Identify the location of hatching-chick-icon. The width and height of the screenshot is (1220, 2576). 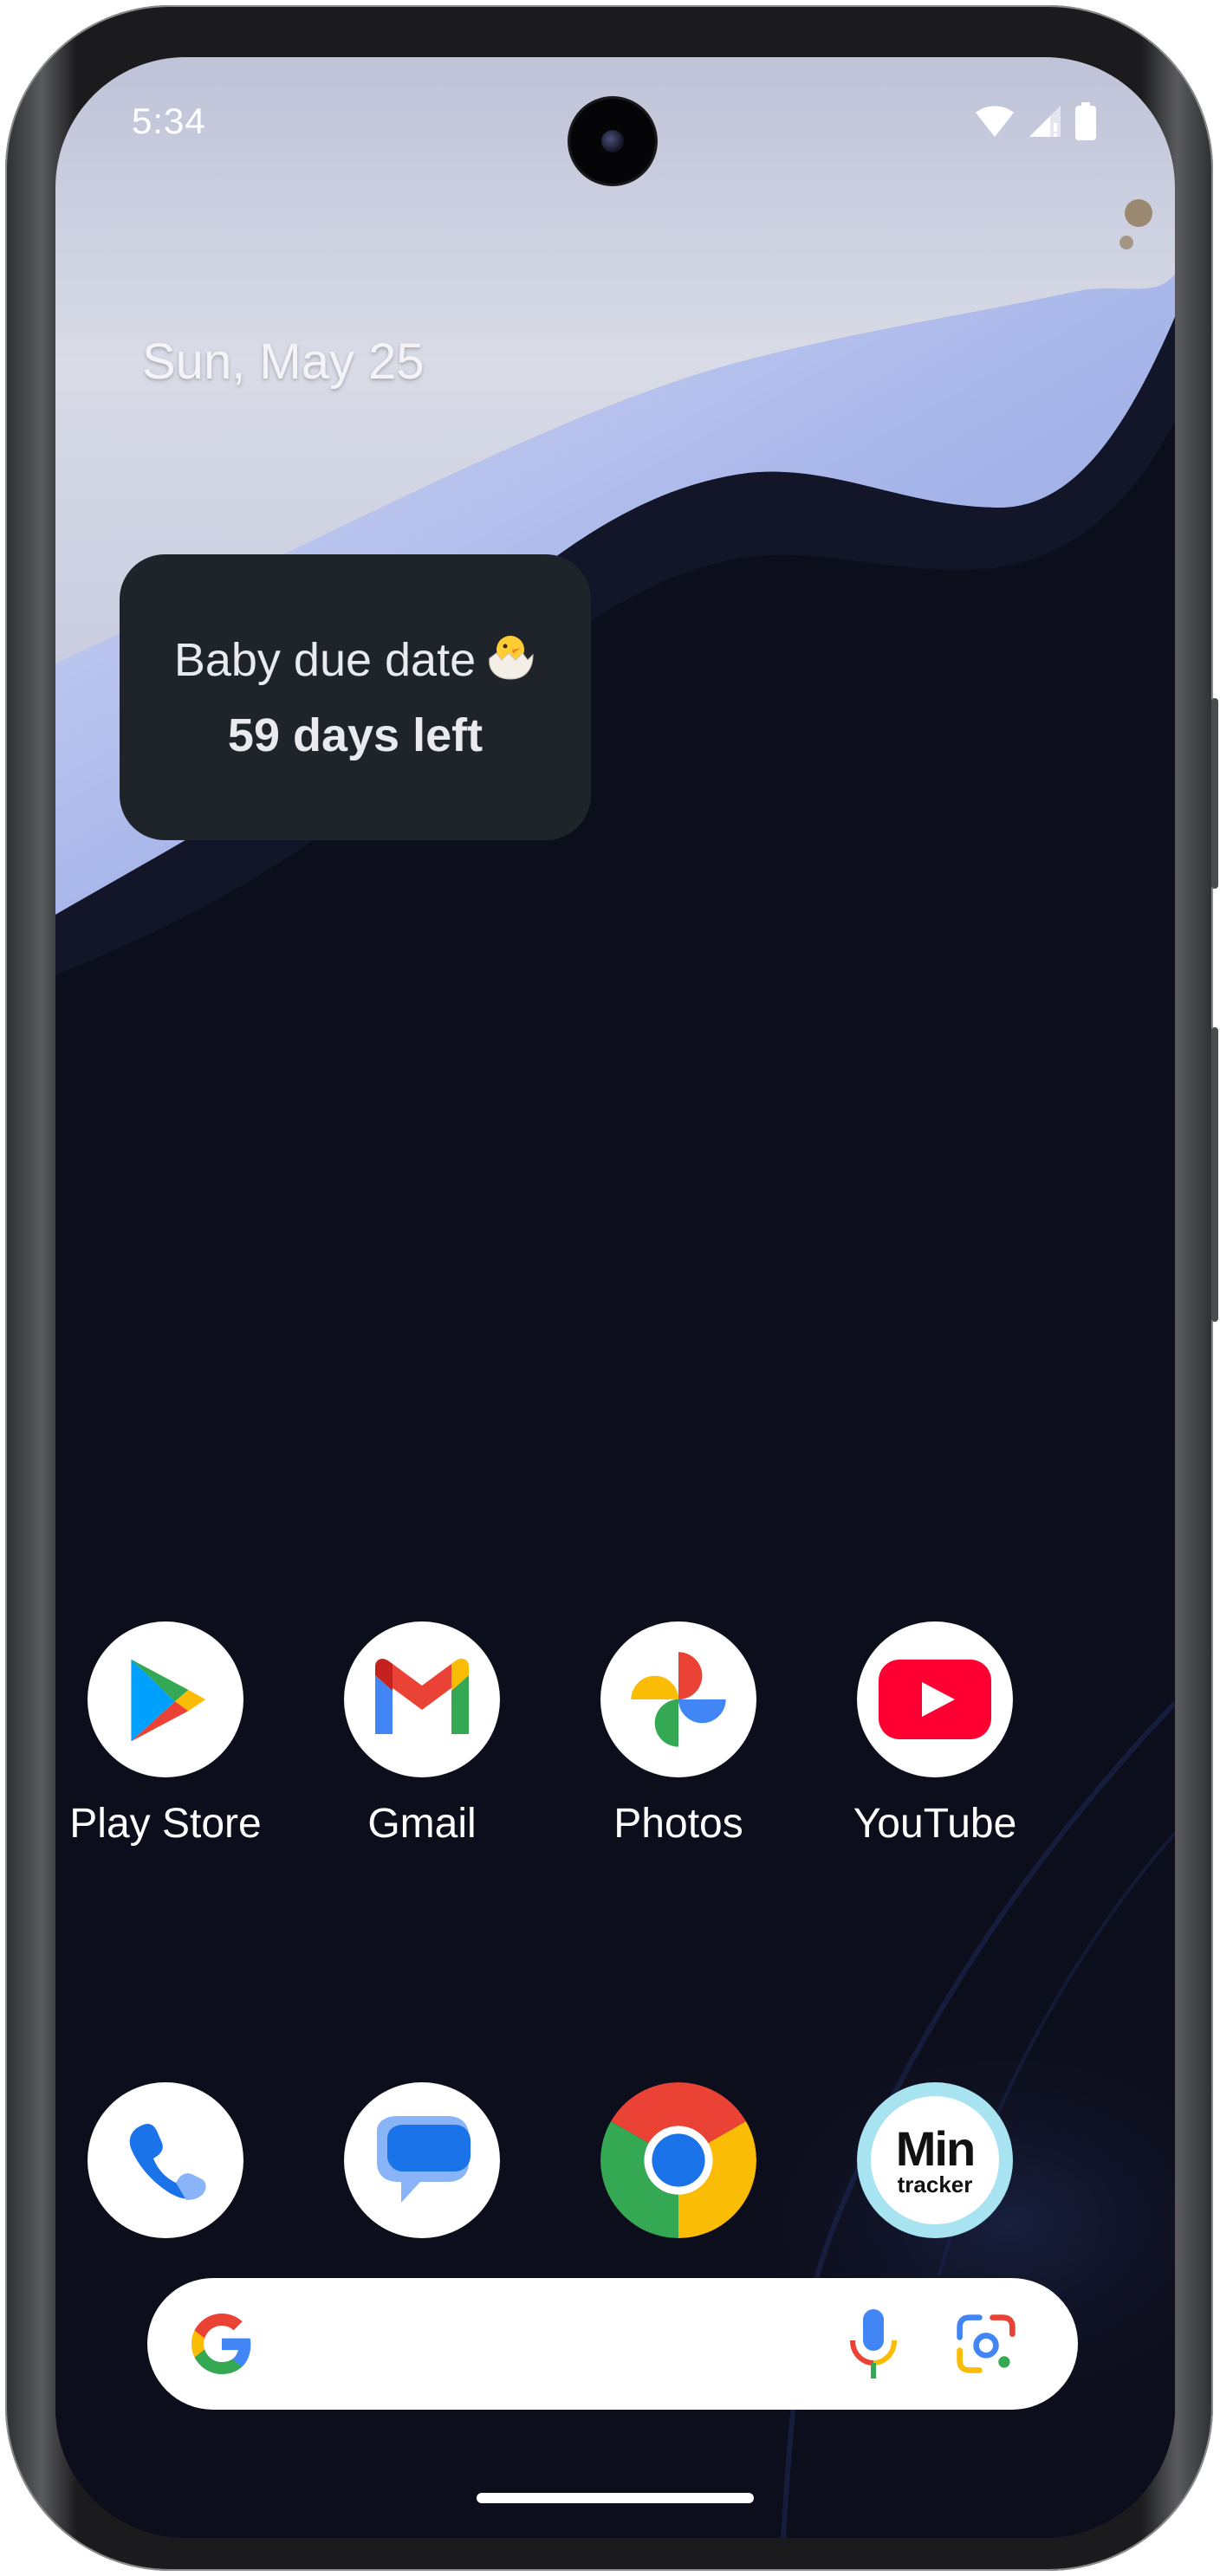
(511, 658).